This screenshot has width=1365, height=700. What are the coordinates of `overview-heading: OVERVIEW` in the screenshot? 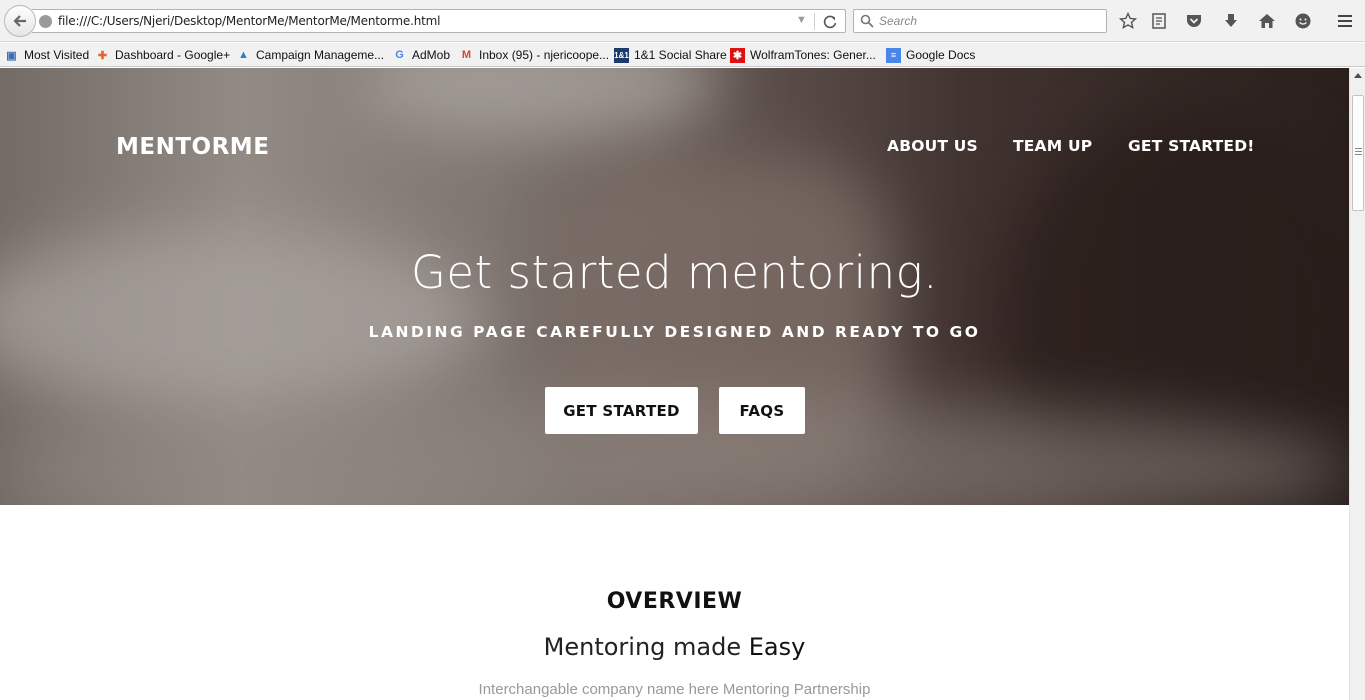 It's located at (674, 601).